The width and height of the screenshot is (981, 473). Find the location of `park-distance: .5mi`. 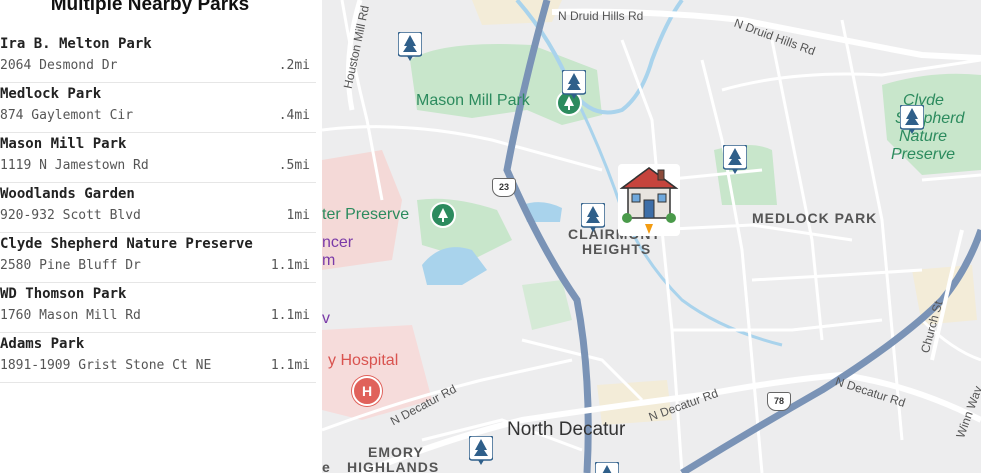

park-distance: .5mi is located at coordinates (294, 165).